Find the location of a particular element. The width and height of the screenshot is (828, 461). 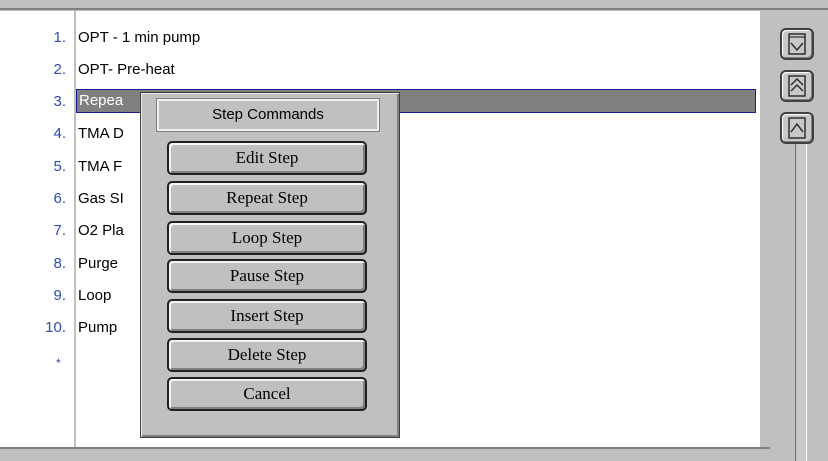

edit-step-button: Edit Step is located at coordinates (267, 158).